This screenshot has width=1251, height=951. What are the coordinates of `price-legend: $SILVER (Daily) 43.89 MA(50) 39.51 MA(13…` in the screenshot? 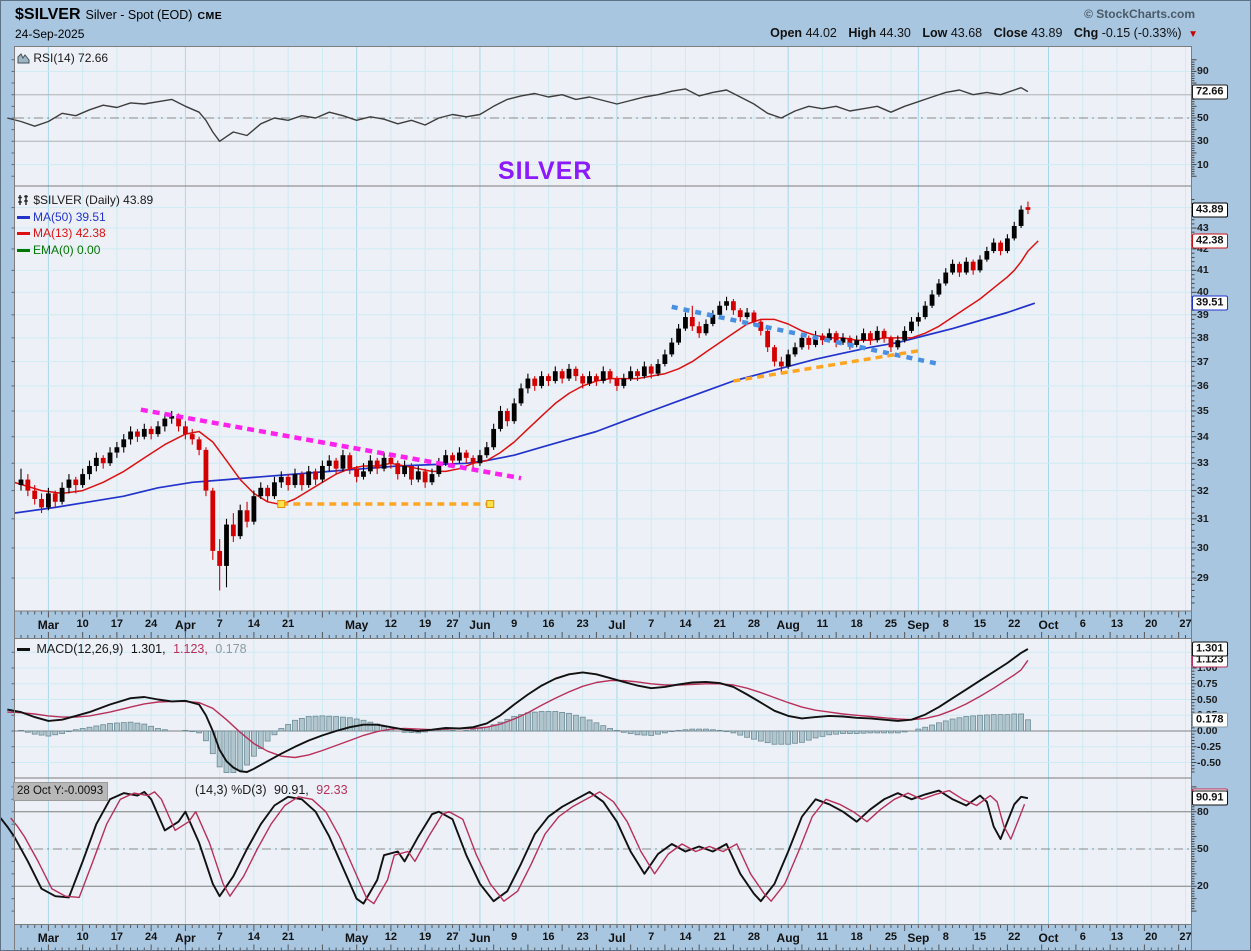 It's located at (85, 225).